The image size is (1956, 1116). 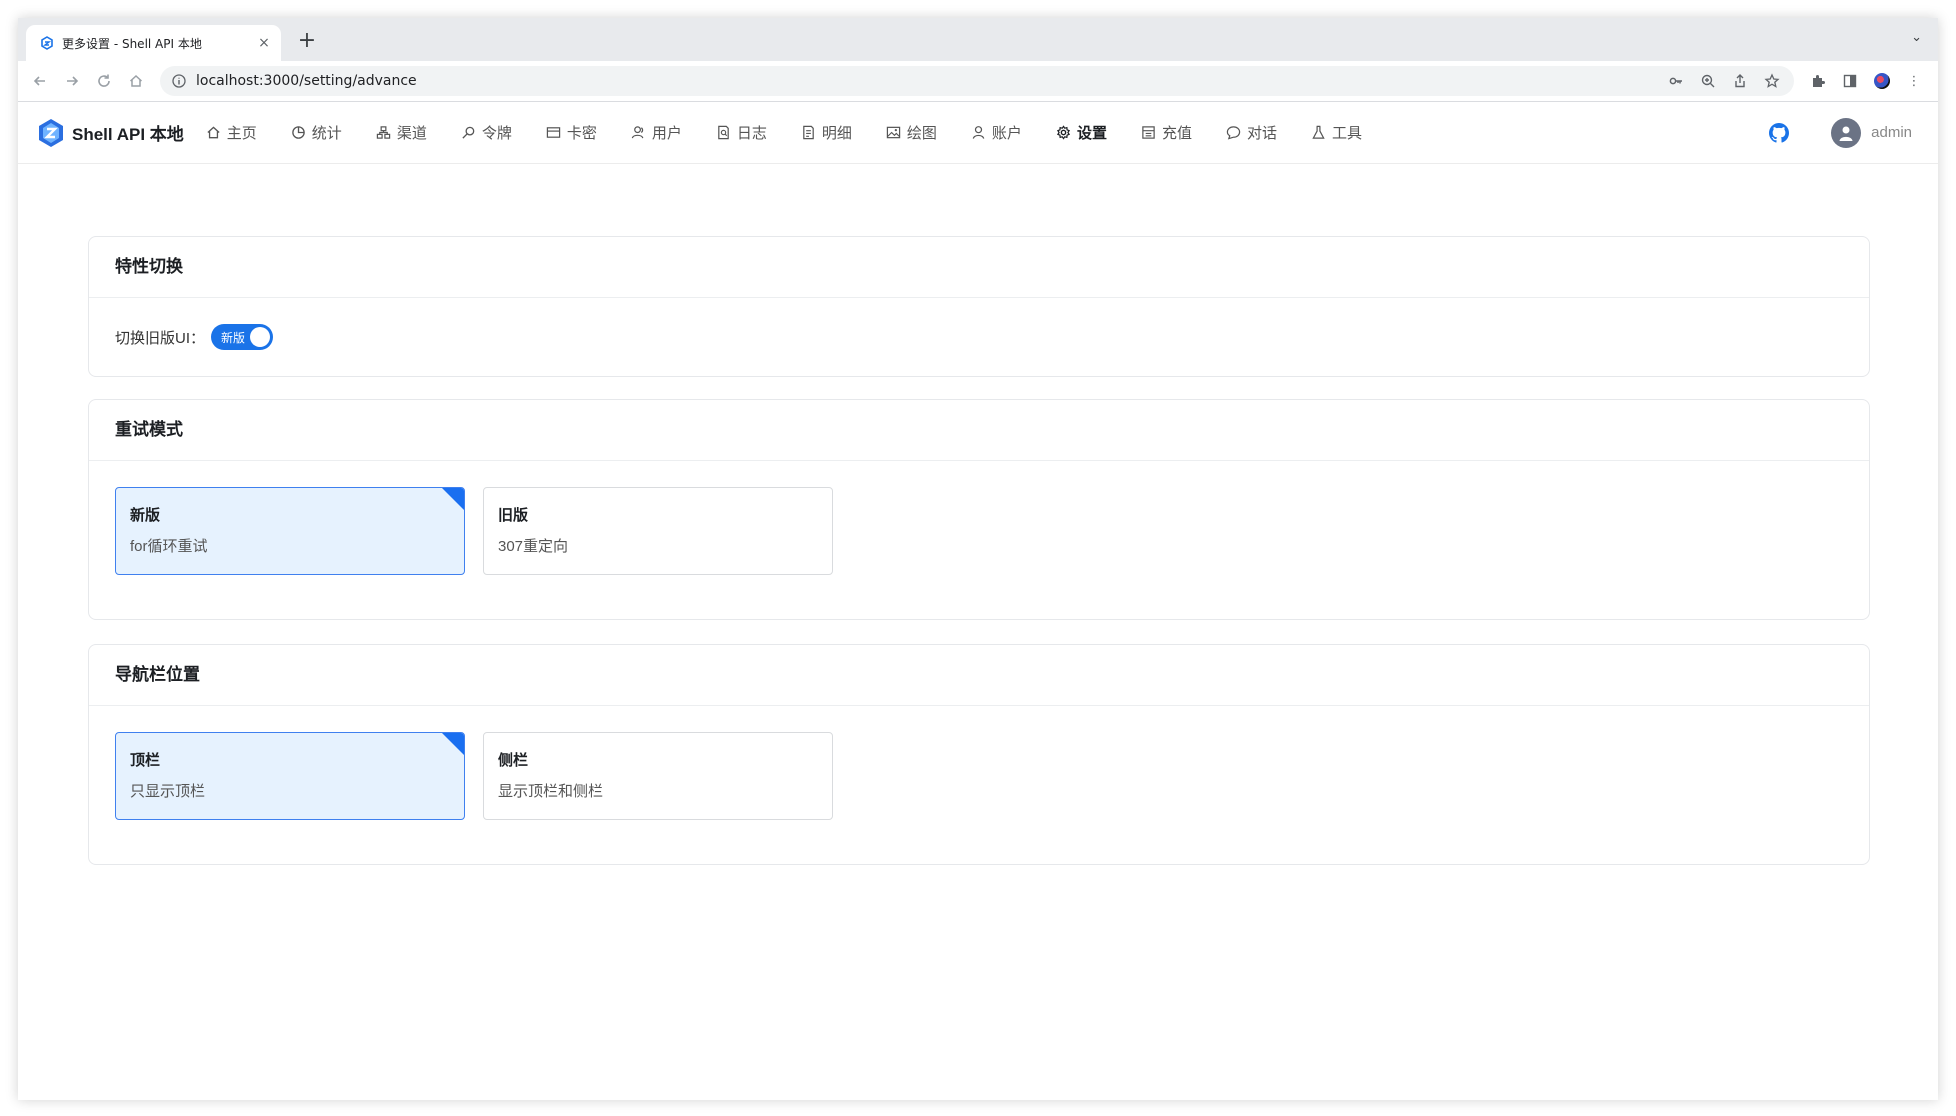 What do you see at coordinates (1063, 132) in the screenshot?
I see `gear-icon` at bounding box center [1063, 132].